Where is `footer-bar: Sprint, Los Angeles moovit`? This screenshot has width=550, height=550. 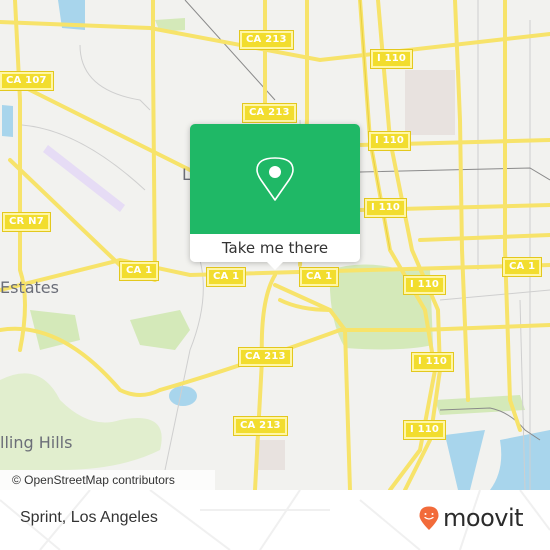
footer-bar: Sprint, Los Angeles moovit is located at coordinates (275, 520).